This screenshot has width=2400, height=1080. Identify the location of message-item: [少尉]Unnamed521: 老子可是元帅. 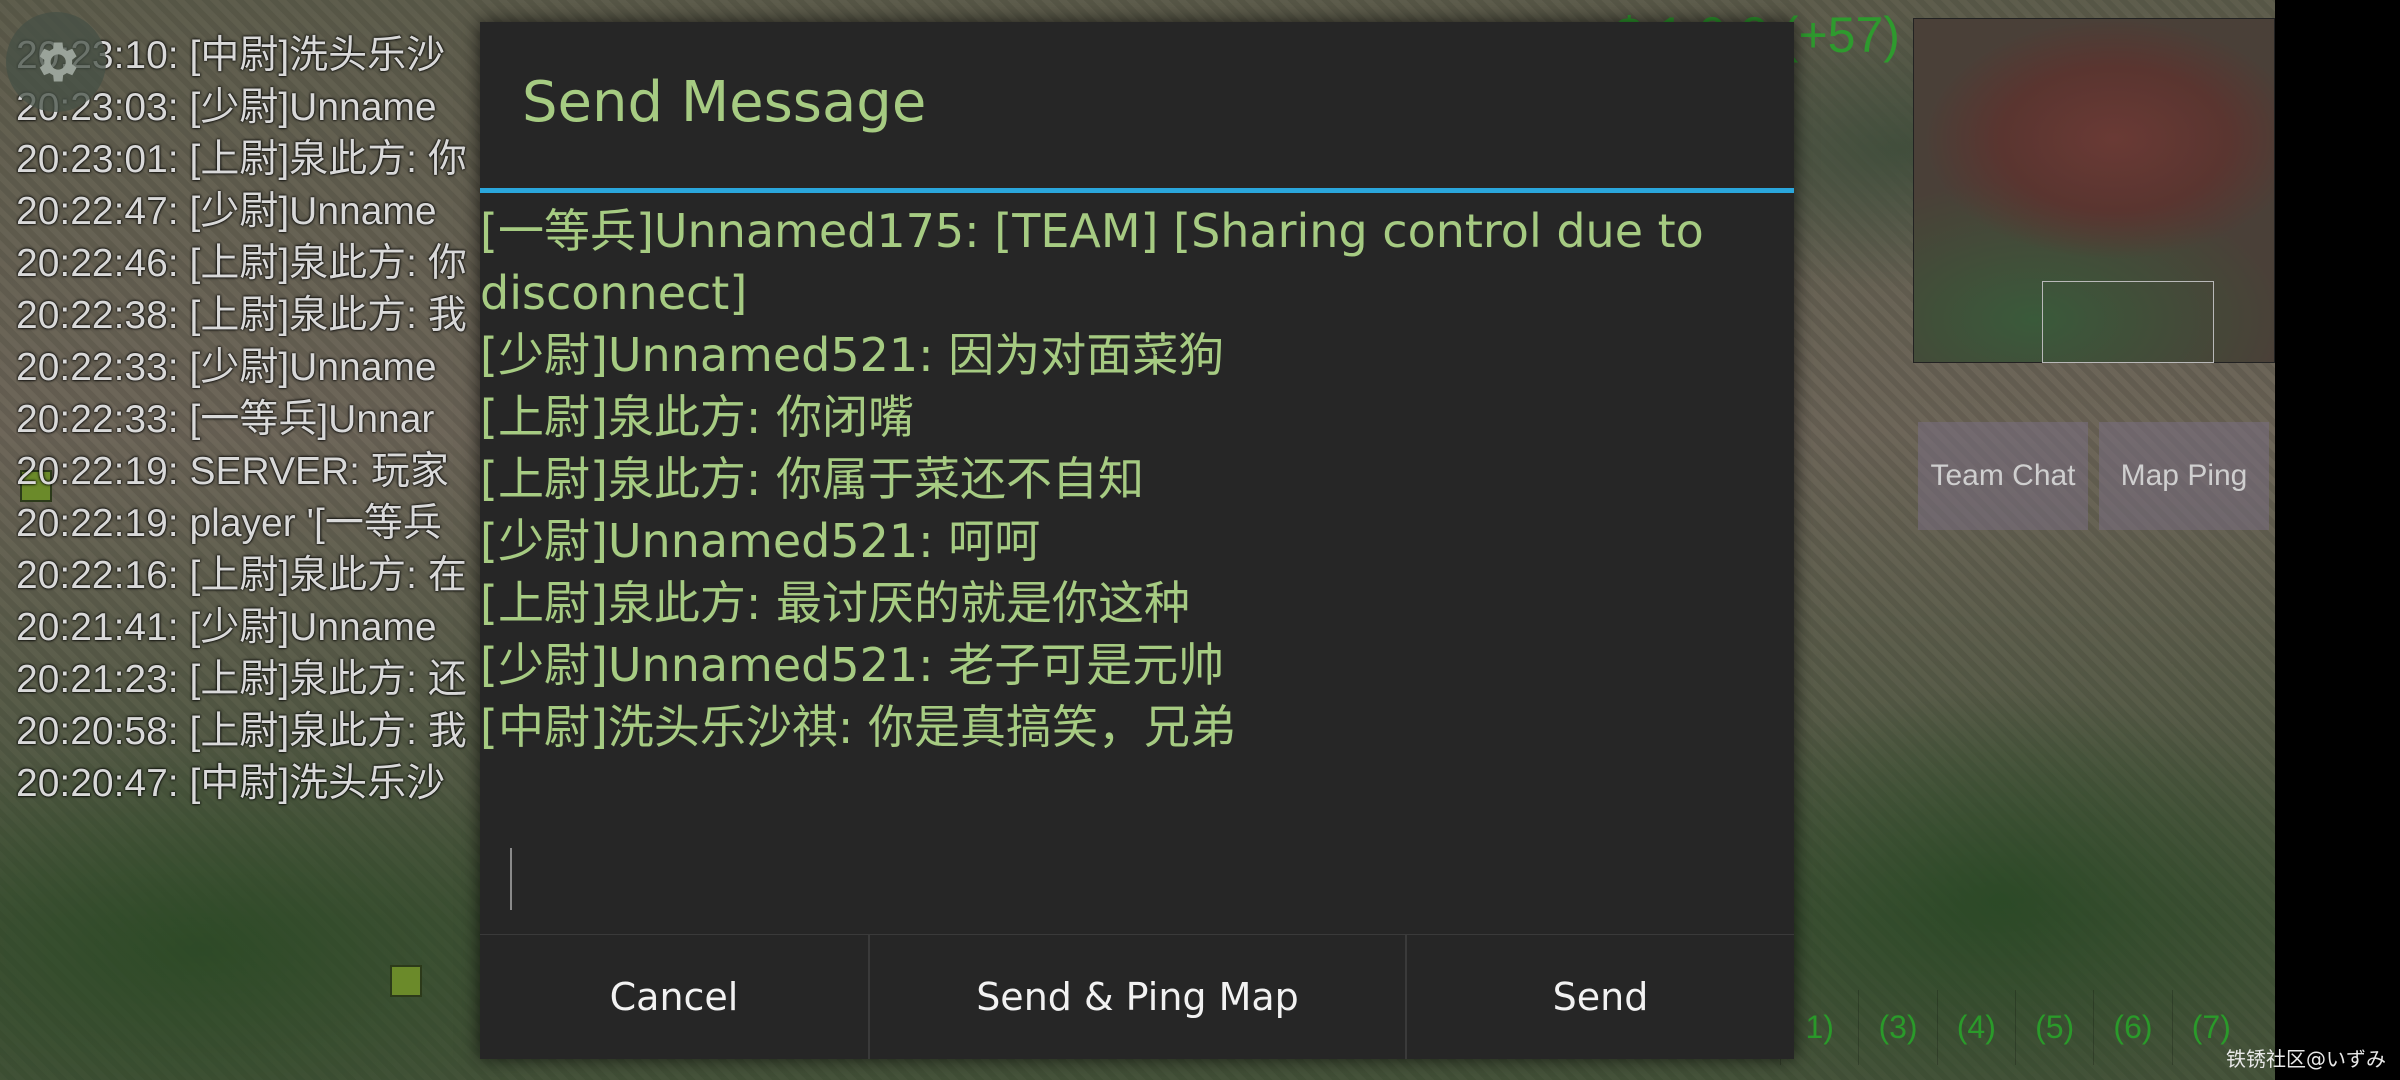
(852, 665).